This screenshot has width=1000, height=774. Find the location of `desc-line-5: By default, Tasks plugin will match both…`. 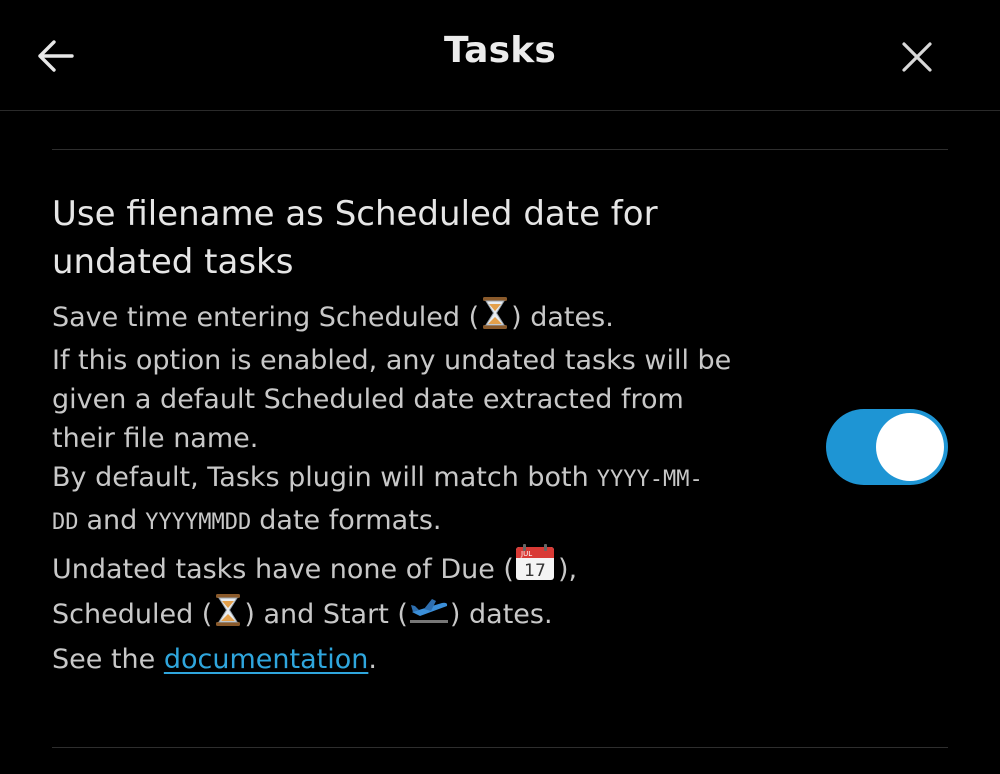

desc-line-5: By default, Tasks plugin will match both… is located at coordinates (422, 478).